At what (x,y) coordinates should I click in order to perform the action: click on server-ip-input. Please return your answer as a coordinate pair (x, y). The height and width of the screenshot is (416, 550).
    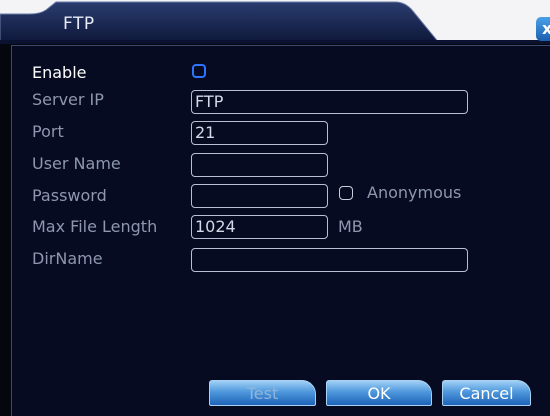
    Looking at the image, I should click on (329, 102).